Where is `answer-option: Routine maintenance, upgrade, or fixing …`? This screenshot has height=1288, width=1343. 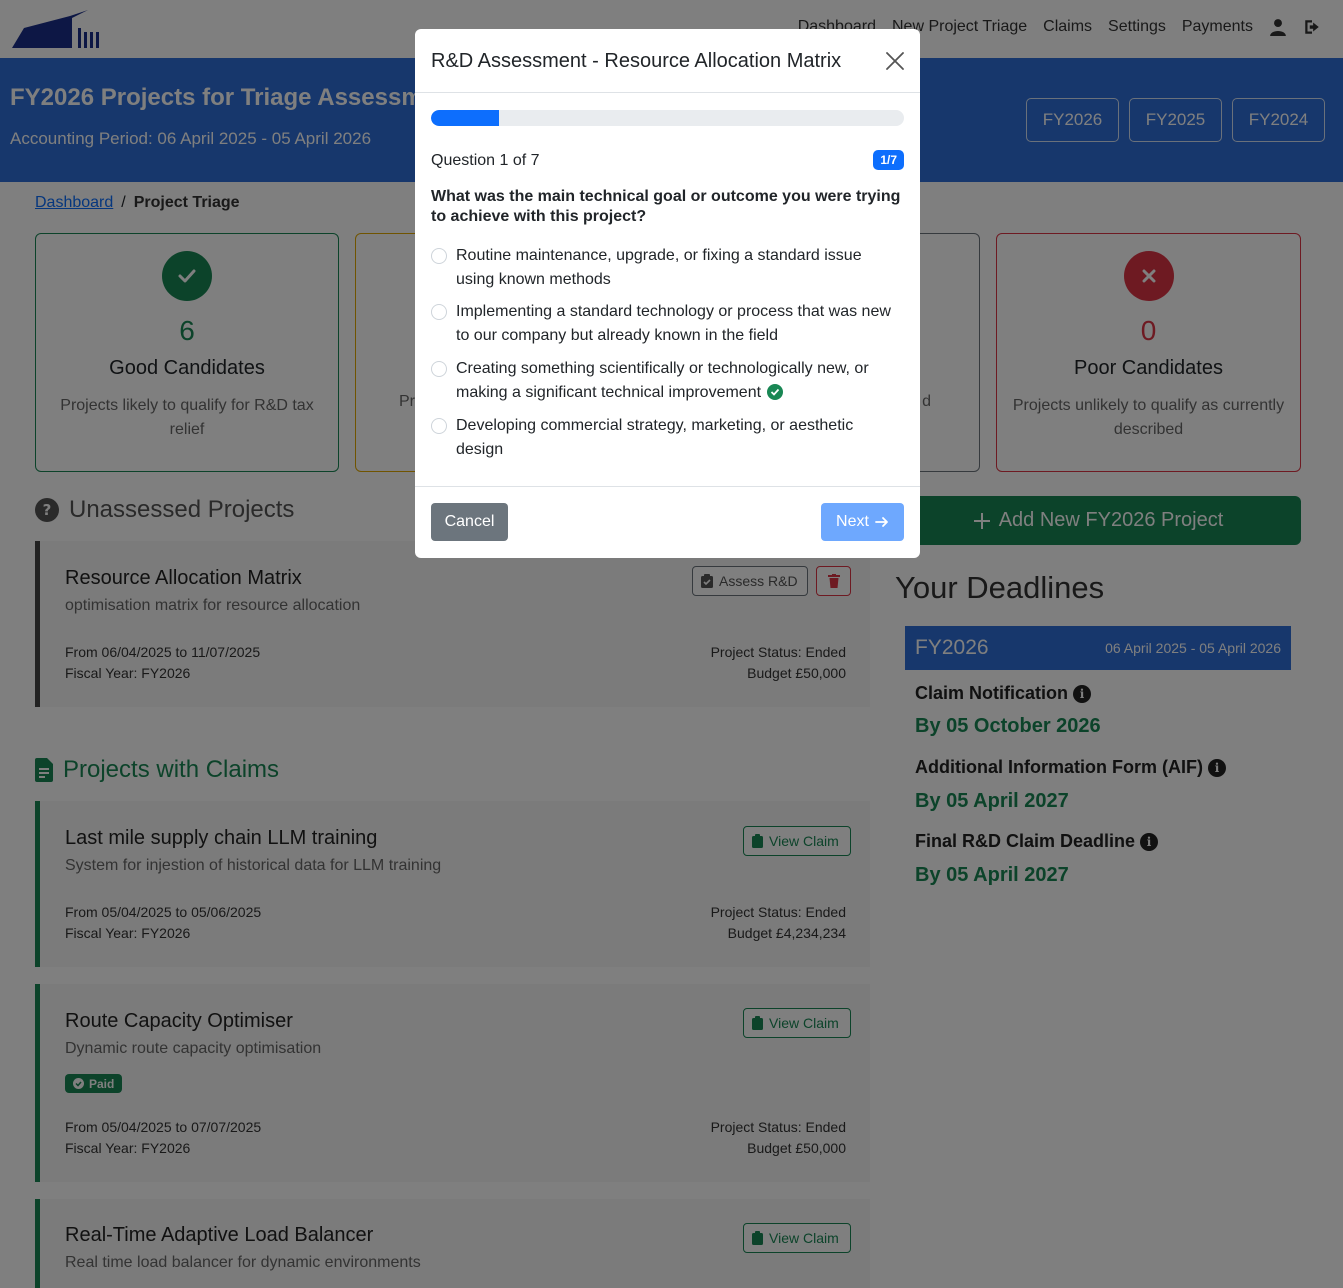 answer-option: Routine maintenance, upgrade, or fixing … is located at coordinates (666, 268).